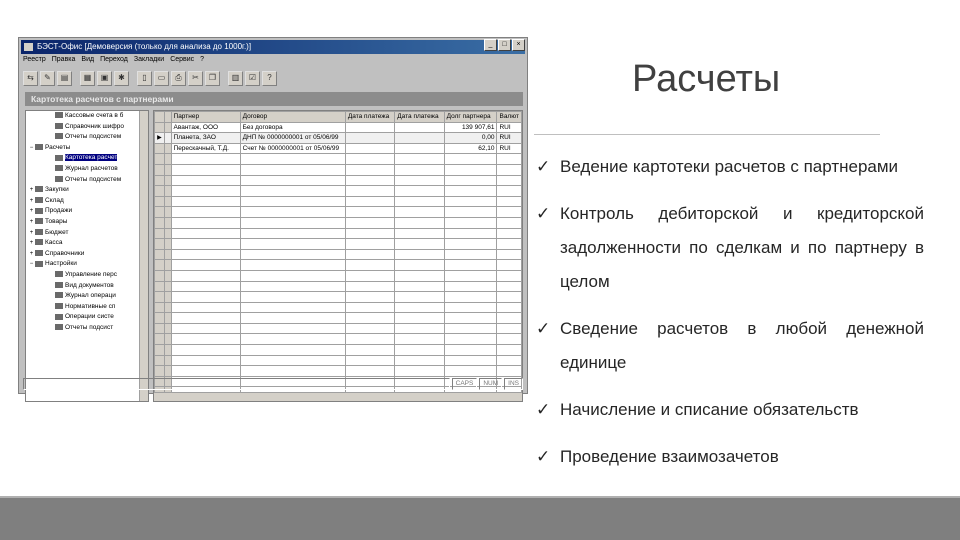 The height and width of the screenshot is (540, 960). I want to click on tree-expander-icon: −, so click(31, 148).